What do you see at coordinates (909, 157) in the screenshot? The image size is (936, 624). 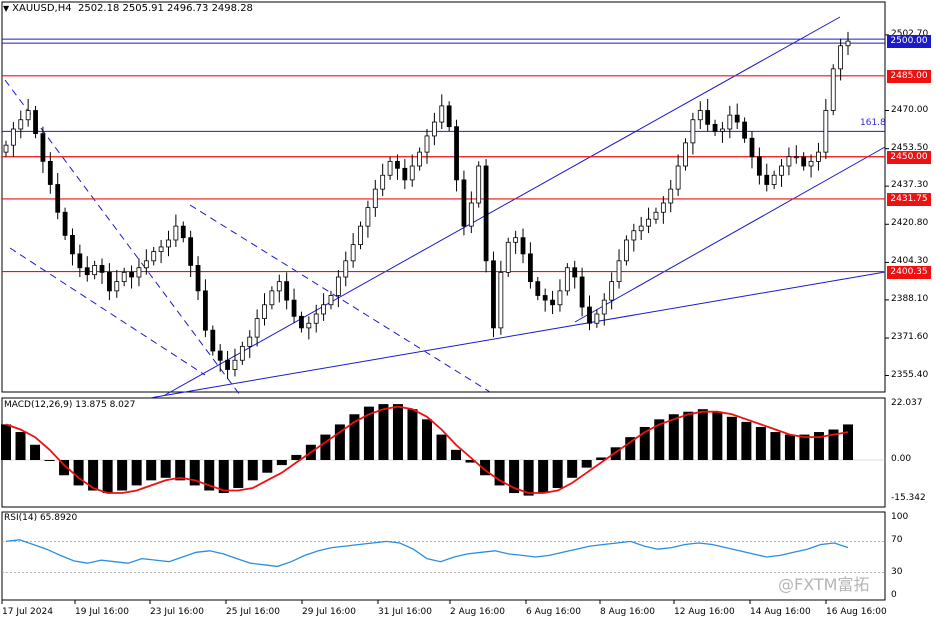 I see `level-tag-2450.00: 2450.00` at bounding box center [909, 157].